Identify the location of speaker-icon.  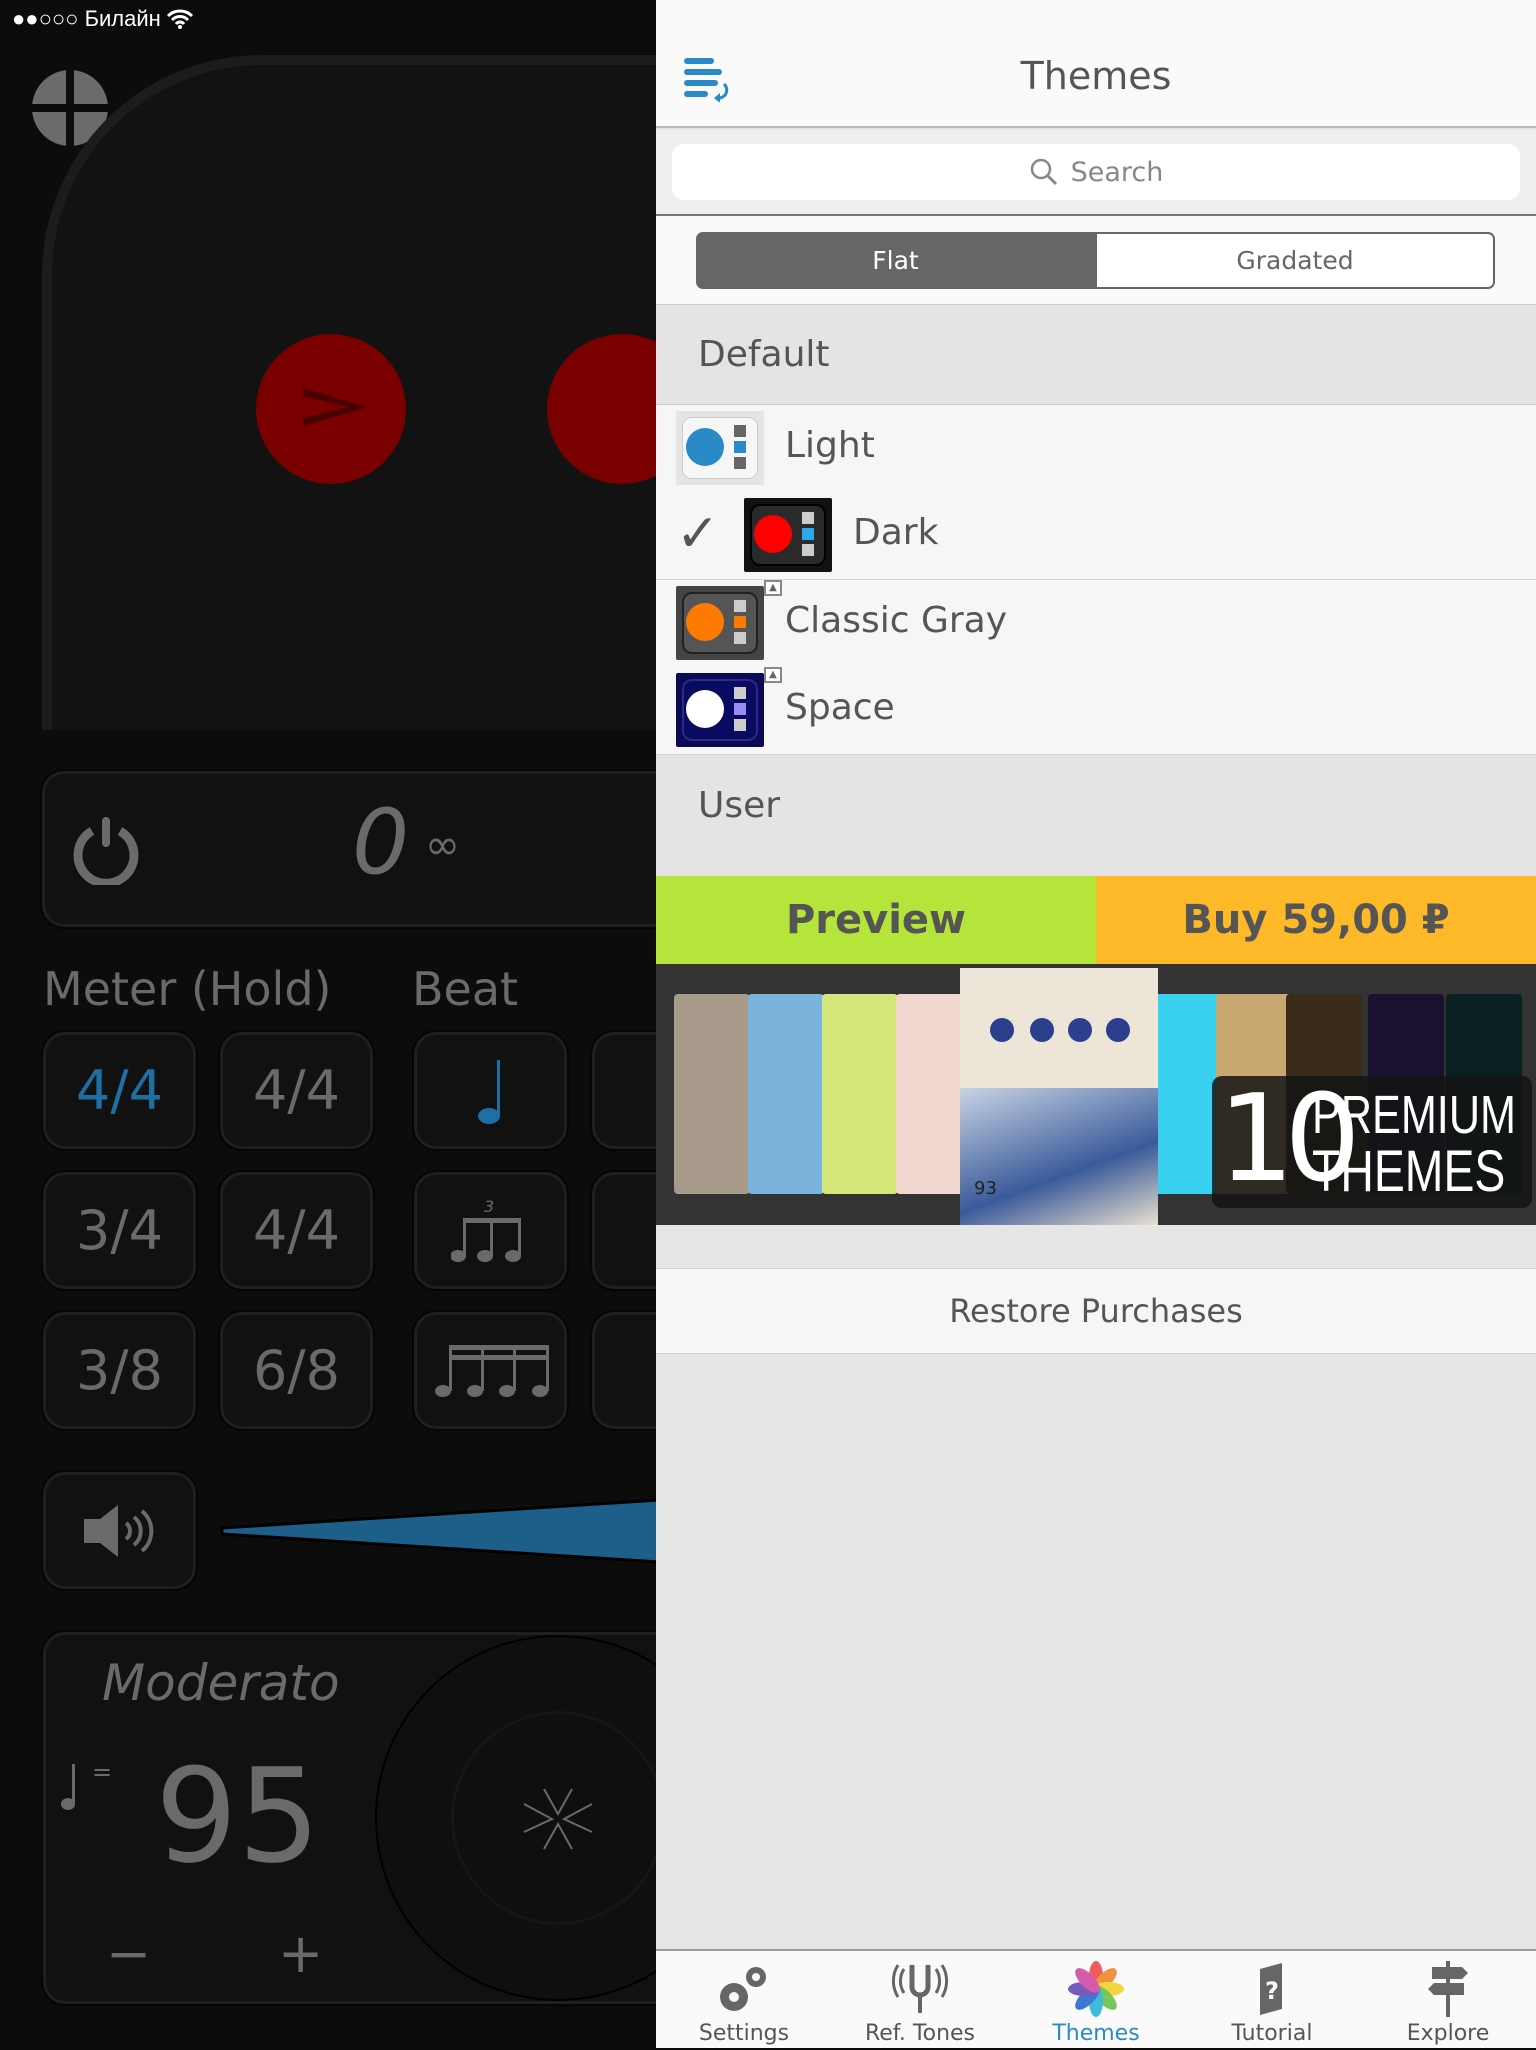
(118, 1530).